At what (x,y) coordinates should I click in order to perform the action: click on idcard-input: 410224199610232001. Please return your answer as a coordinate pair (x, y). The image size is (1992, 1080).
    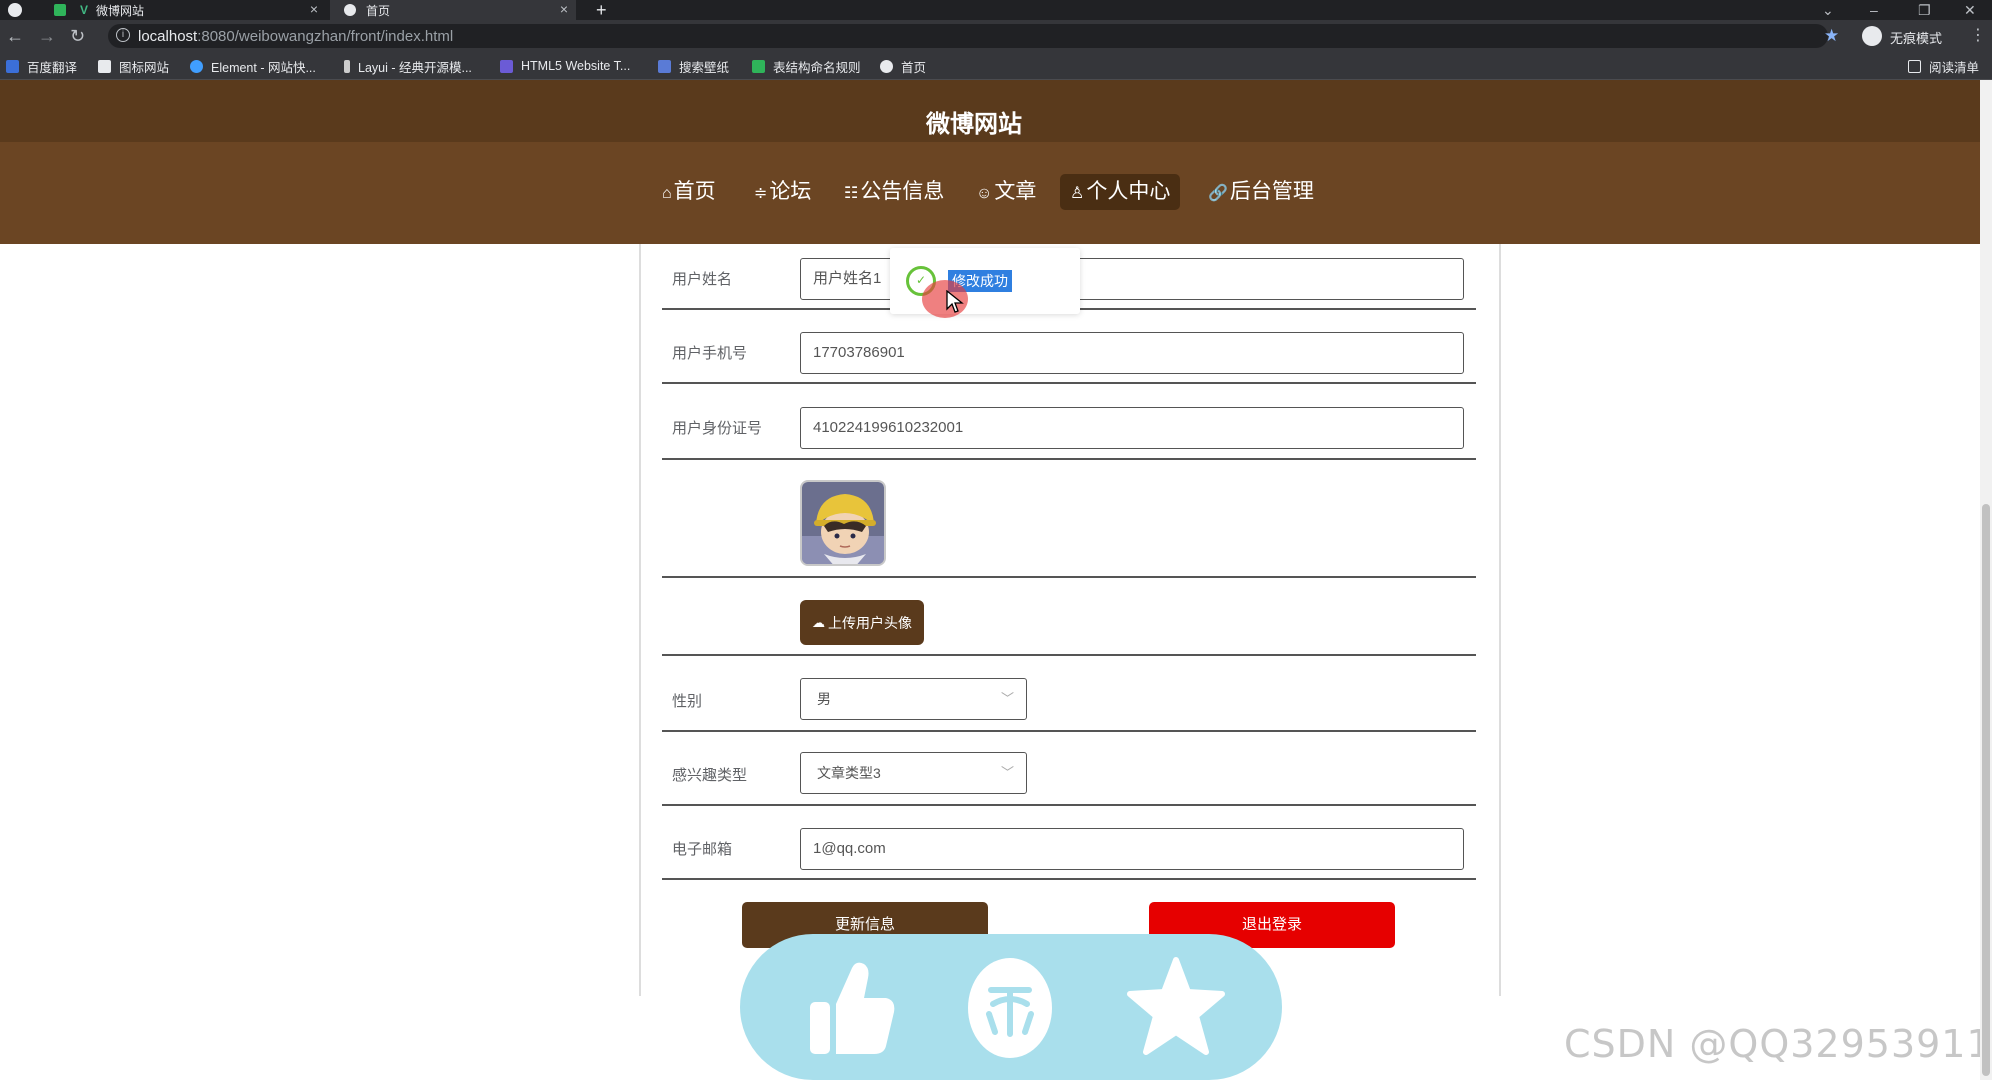
    Looking at the image, I should click on (1132, 428).